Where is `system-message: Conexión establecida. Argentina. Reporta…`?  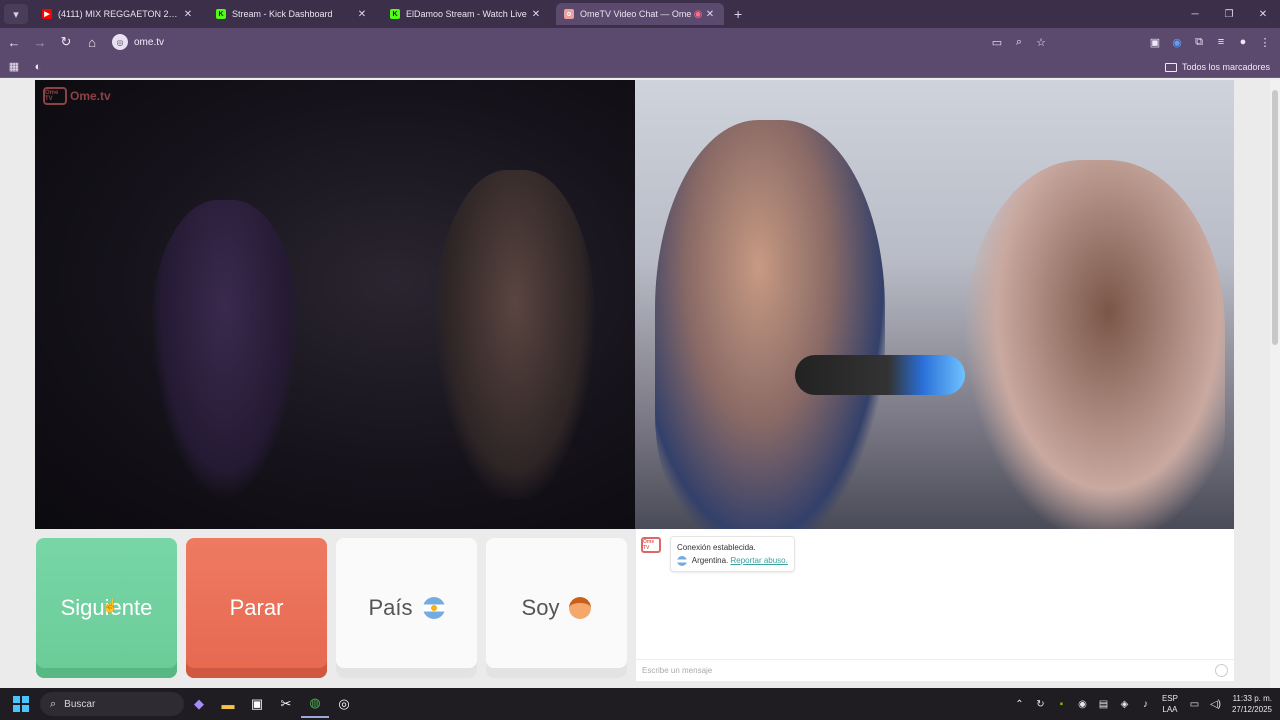 system-message: Conexión establecida. Argentina. Reporta… is located at coordinates (732, 554).